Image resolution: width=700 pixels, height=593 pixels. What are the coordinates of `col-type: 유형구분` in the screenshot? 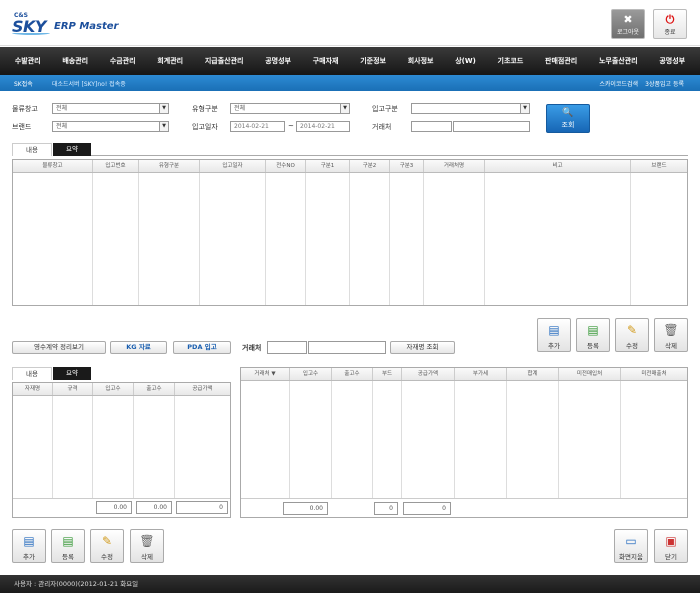 It's located at (169, 166).